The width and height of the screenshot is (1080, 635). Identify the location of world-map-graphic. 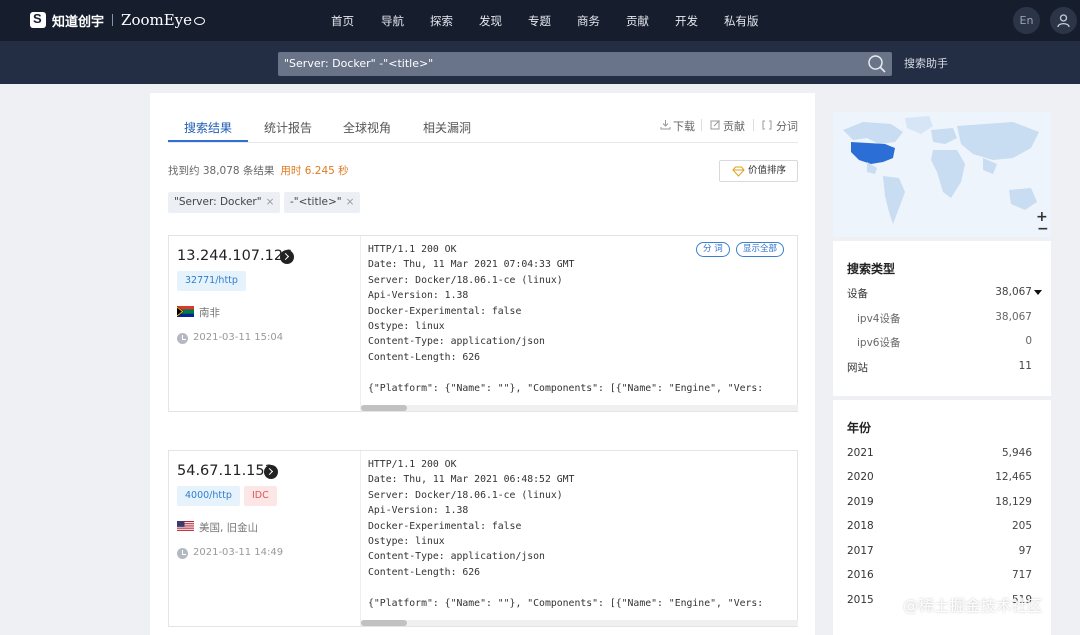
(942, 174).